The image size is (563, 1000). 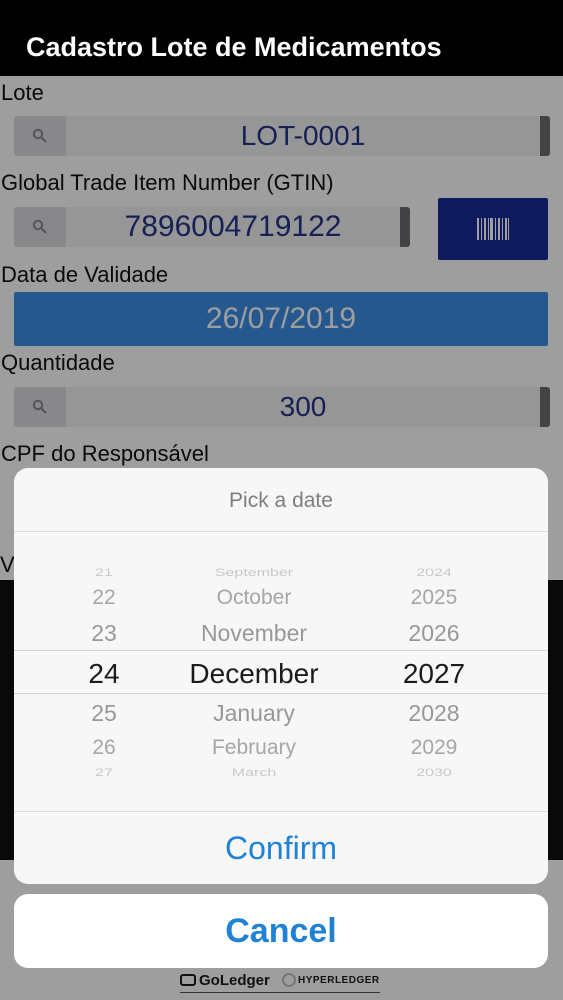 I want to click on cancel-button: Cancel, so click(x=281, y=931).